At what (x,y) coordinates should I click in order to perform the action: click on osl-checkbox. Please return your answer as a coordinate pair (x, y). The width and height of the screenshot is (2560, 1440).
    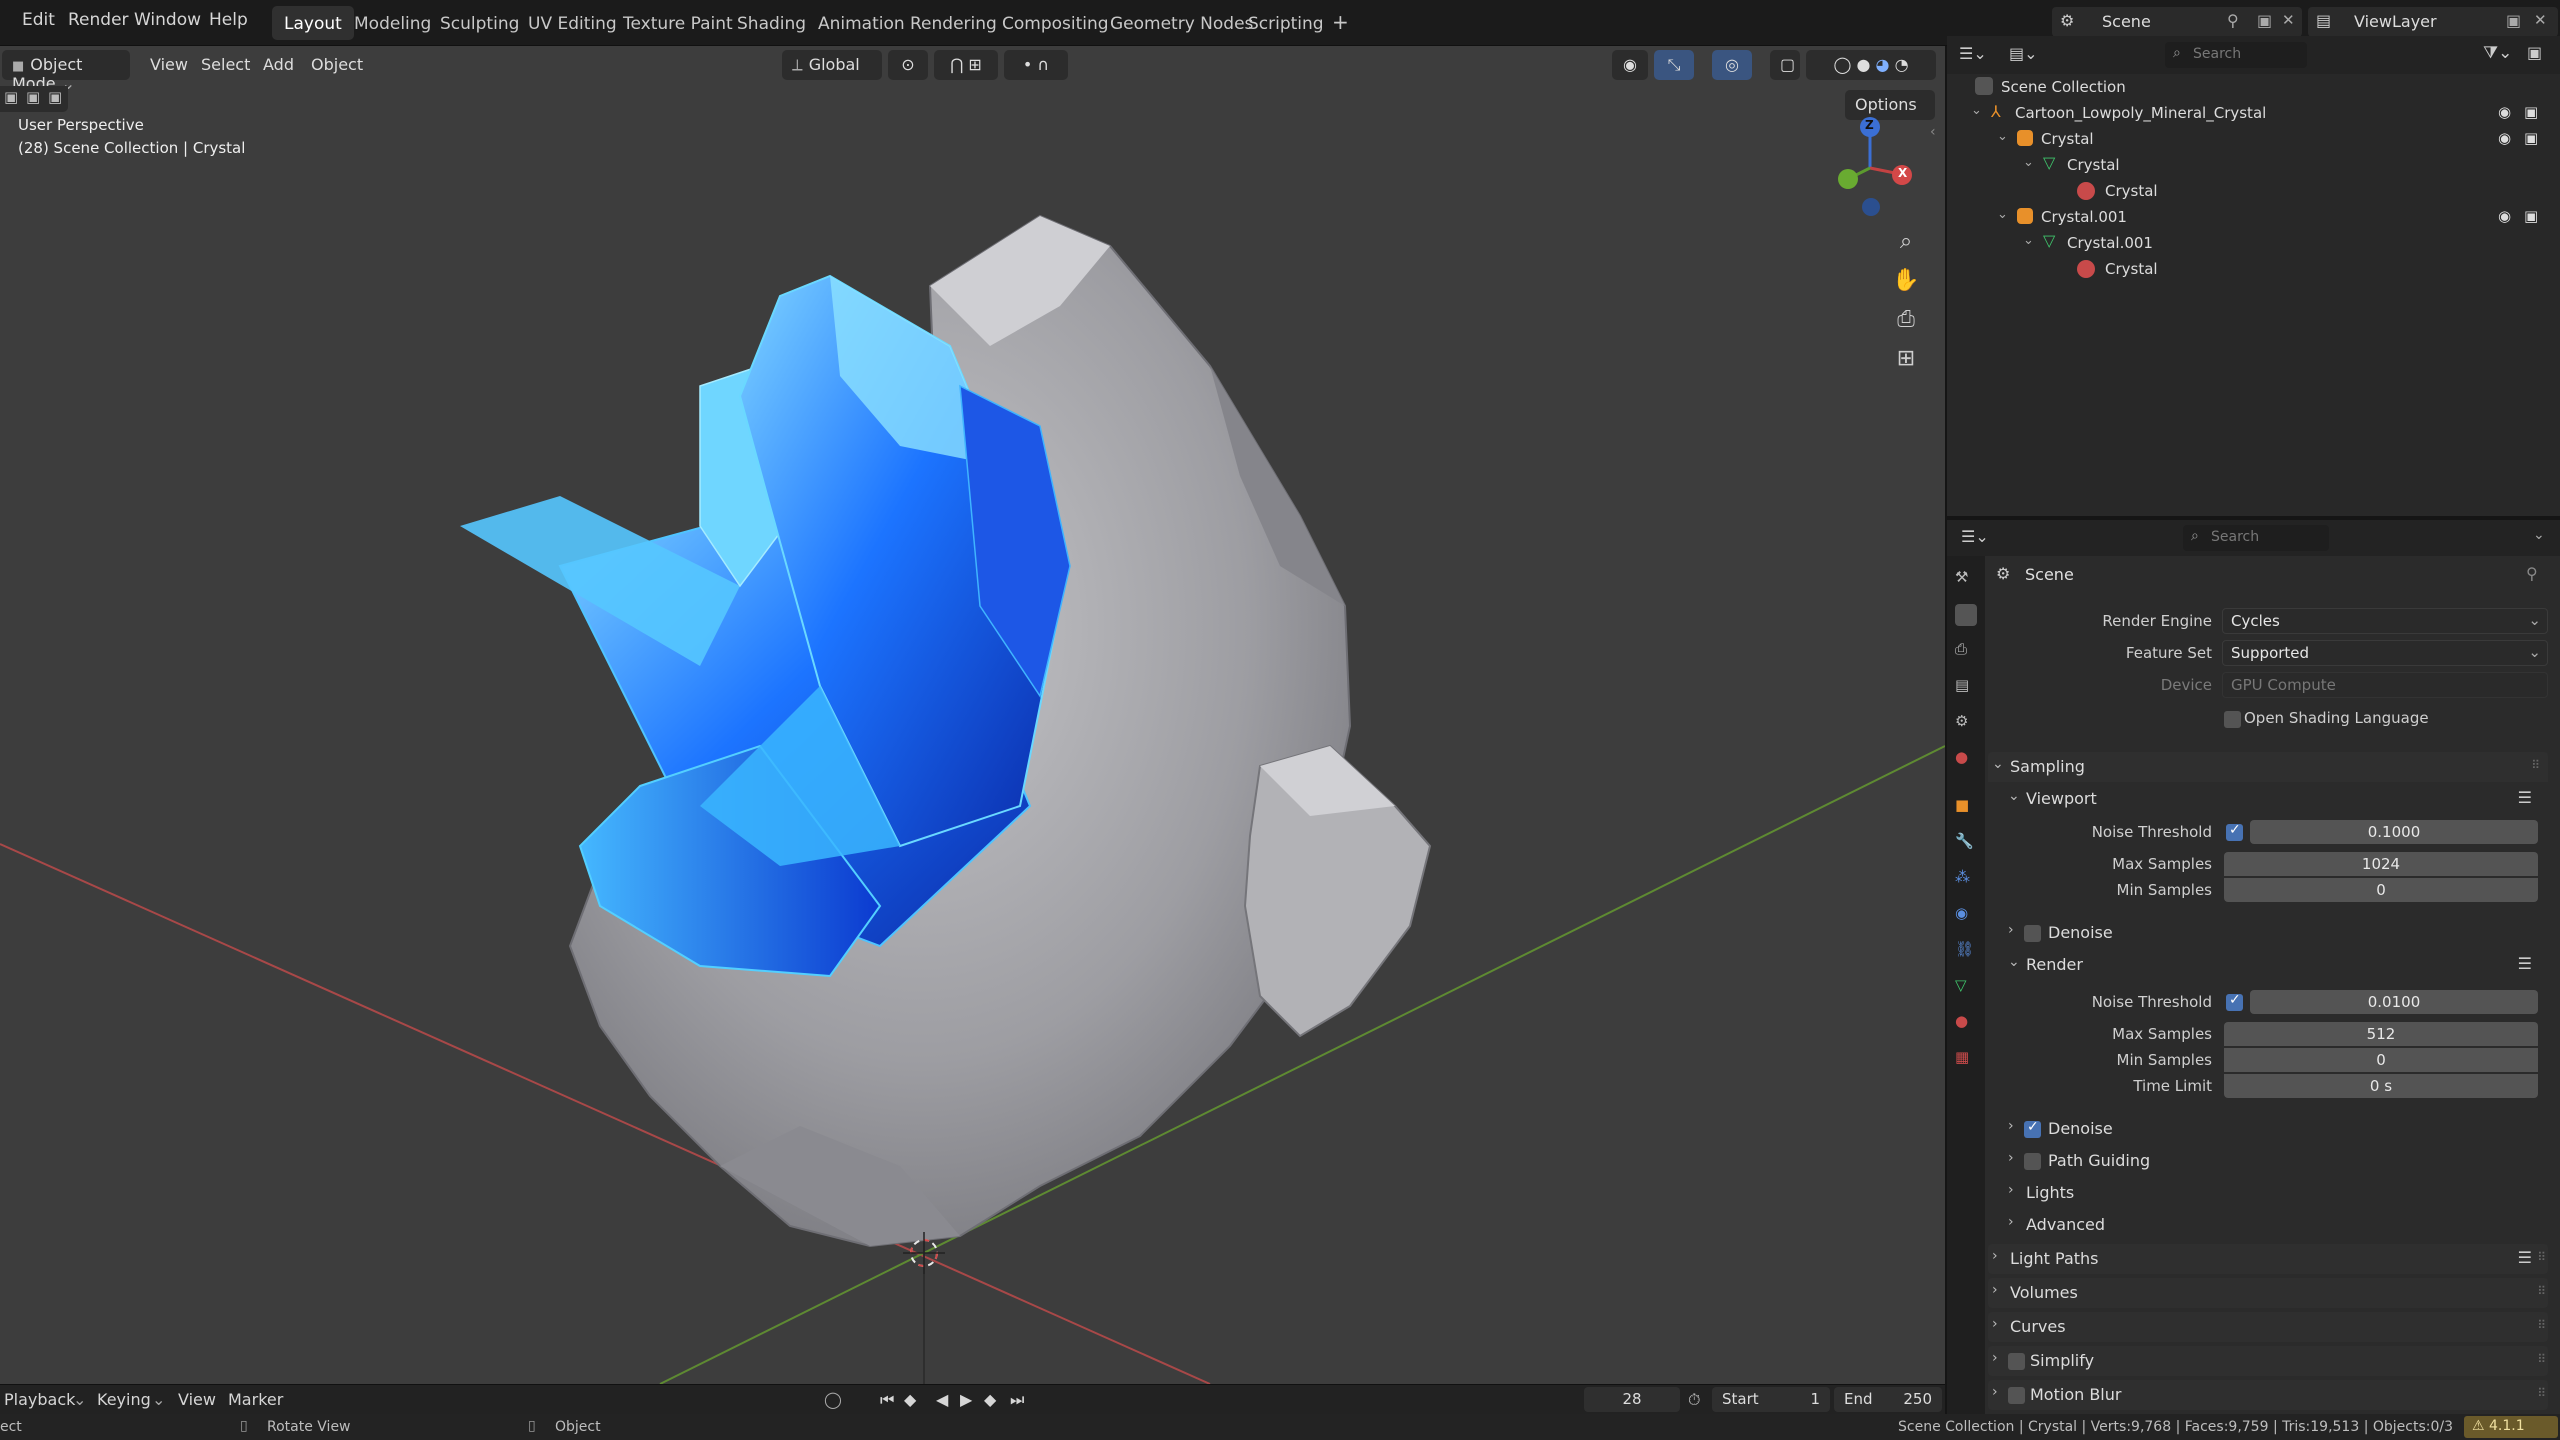
    Looking at the image, I should click on (2232, 719).